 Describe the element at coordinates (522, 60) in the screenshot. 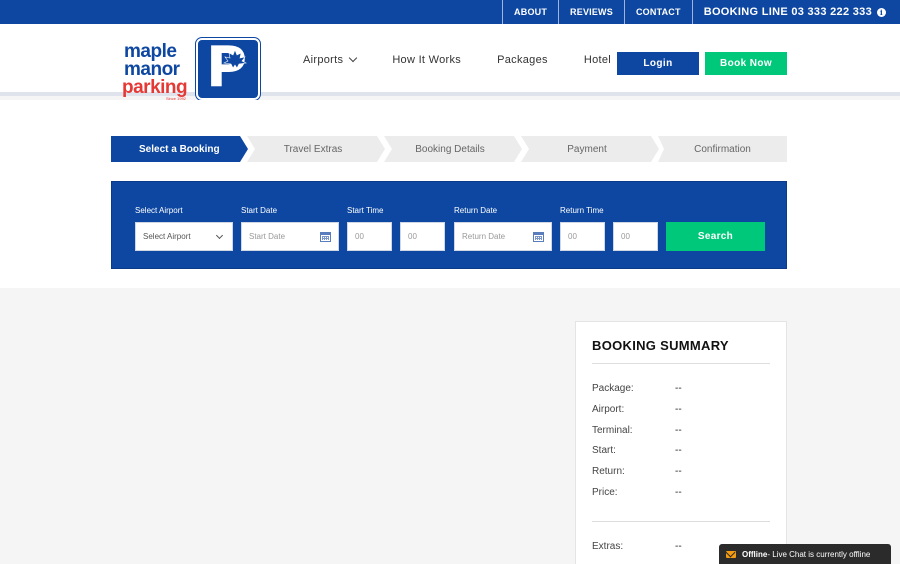

I see `nav-packages: Packages` at that location.